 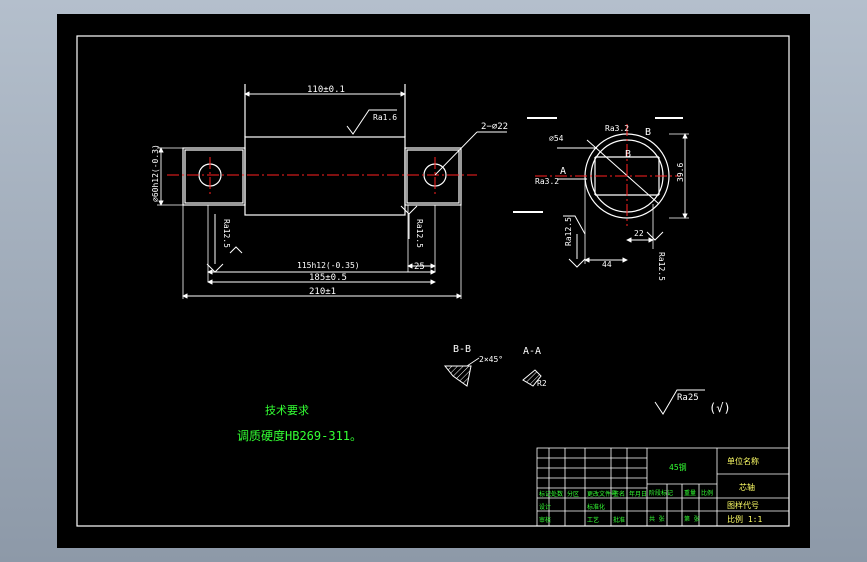 What do you see at coordinates (743, 461) in the screenshot?
I see `tb-company: 单位名称` at bounding box center [743, 461].